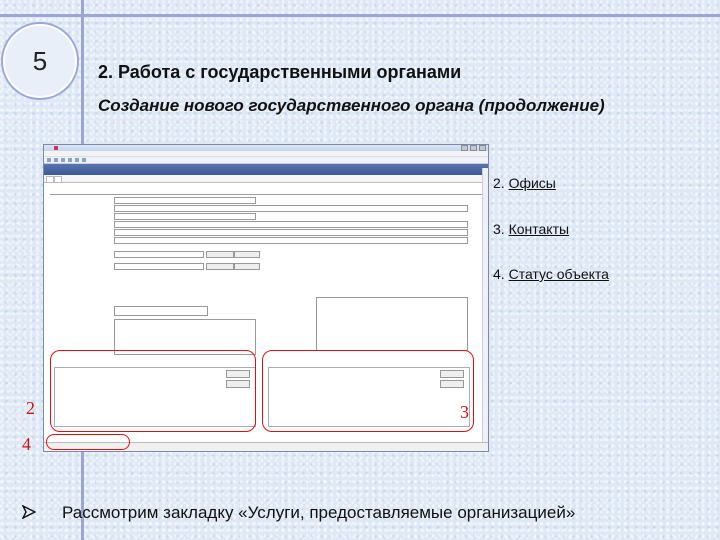 The image size is (720, 540). I want to click on toolbar, so click(266, 160).